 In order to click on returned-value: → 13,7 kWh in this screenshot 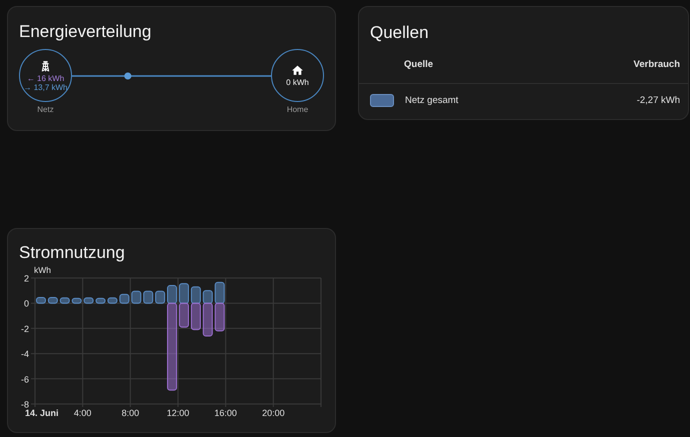, I will do `click(45, 87)`.